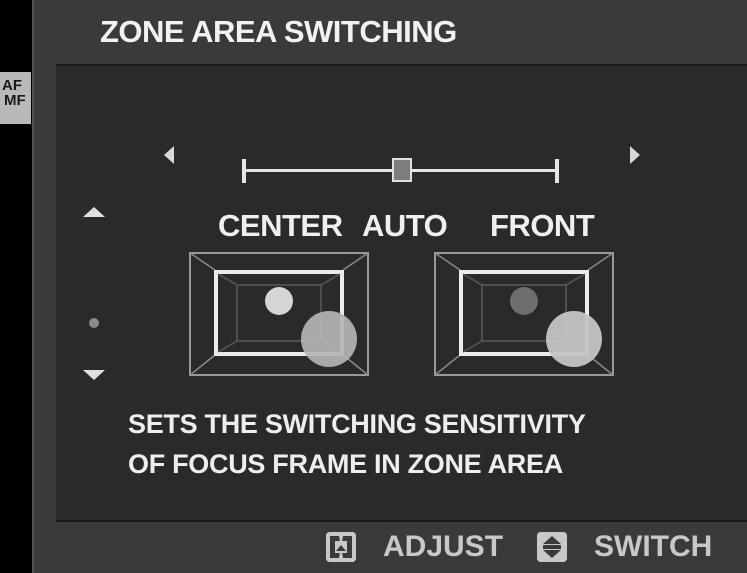 The width and height of the screenshot is (747, 573). I want to click on front-focus-diagram, so click(524, 314).